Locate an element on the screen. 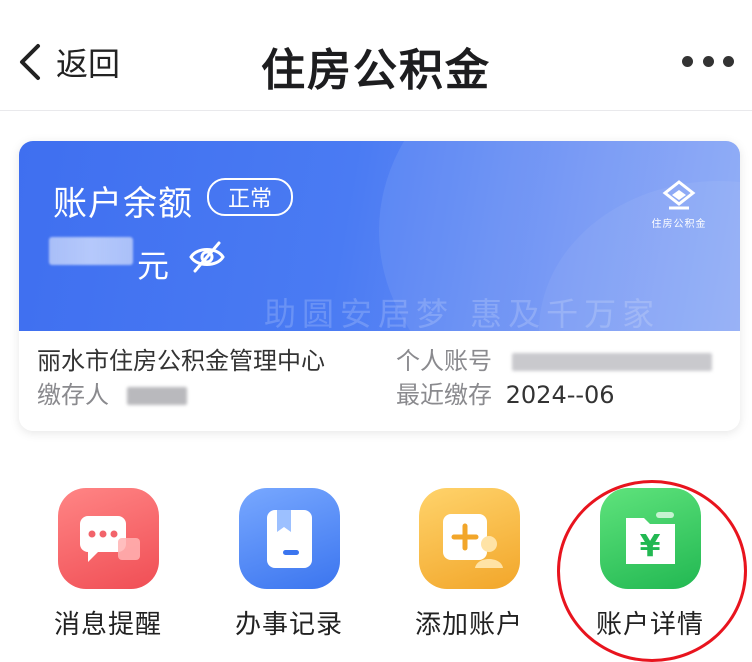 This screenshot has width=752, height=662. masked-balance is located at coordinates (91, 251).